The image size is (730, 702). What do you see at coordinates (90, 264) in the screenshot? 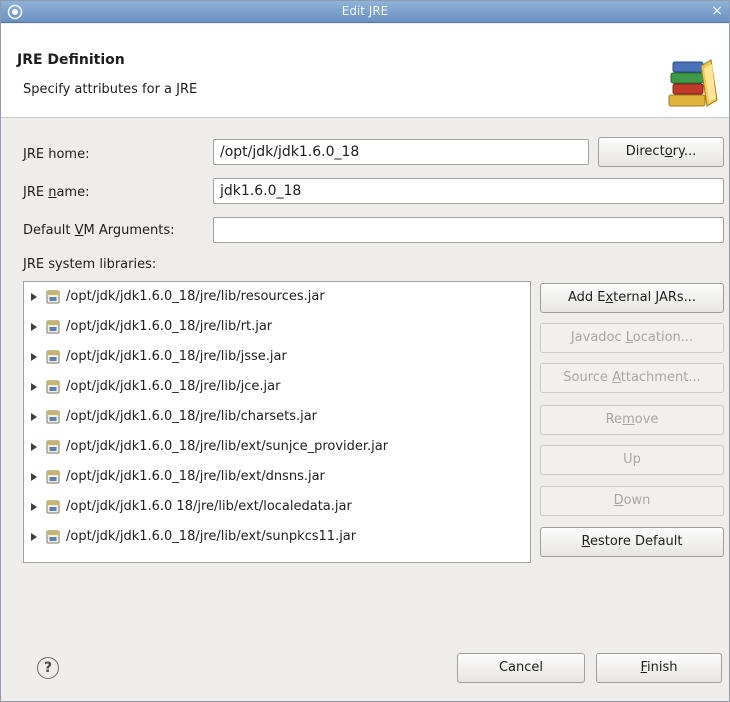
I see `system-libraries-label: JRE system libraries:` at bounding box center [90, 264].